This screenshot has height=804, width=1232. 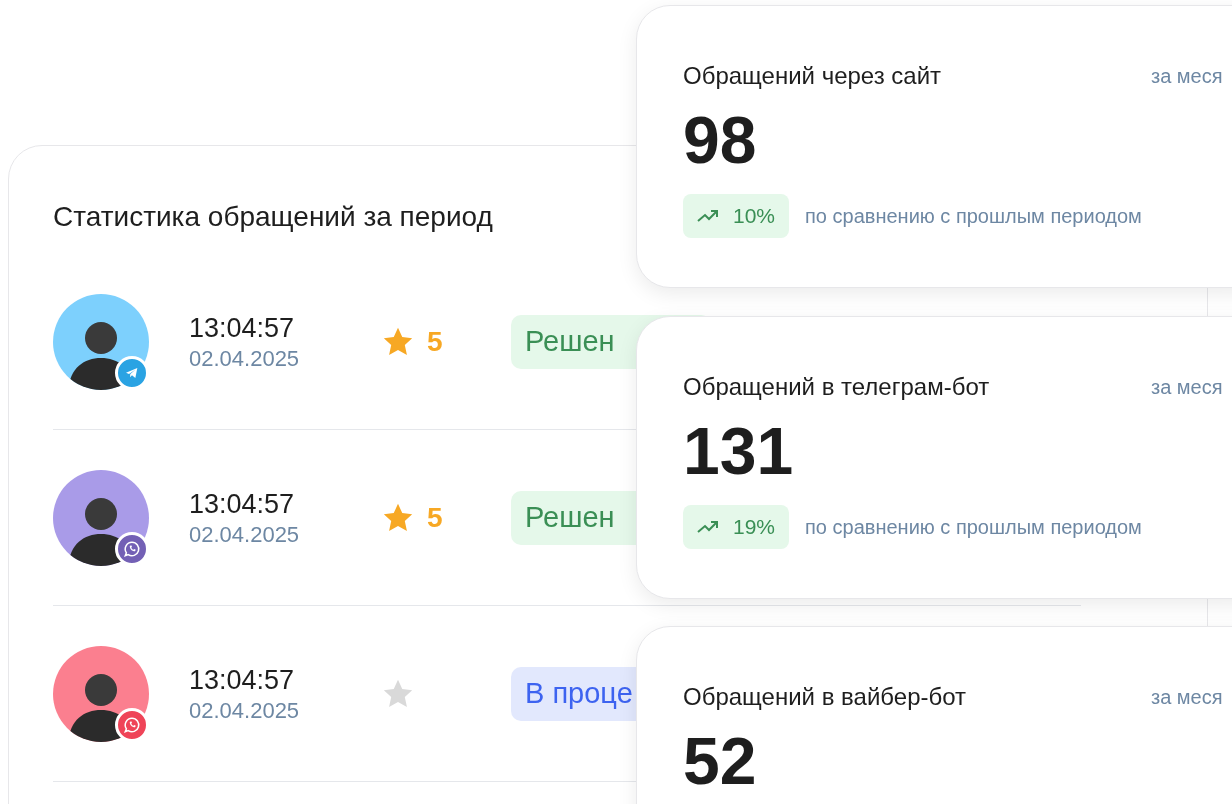 I want to click on stat-value: 52, so click(x=720, y=761).